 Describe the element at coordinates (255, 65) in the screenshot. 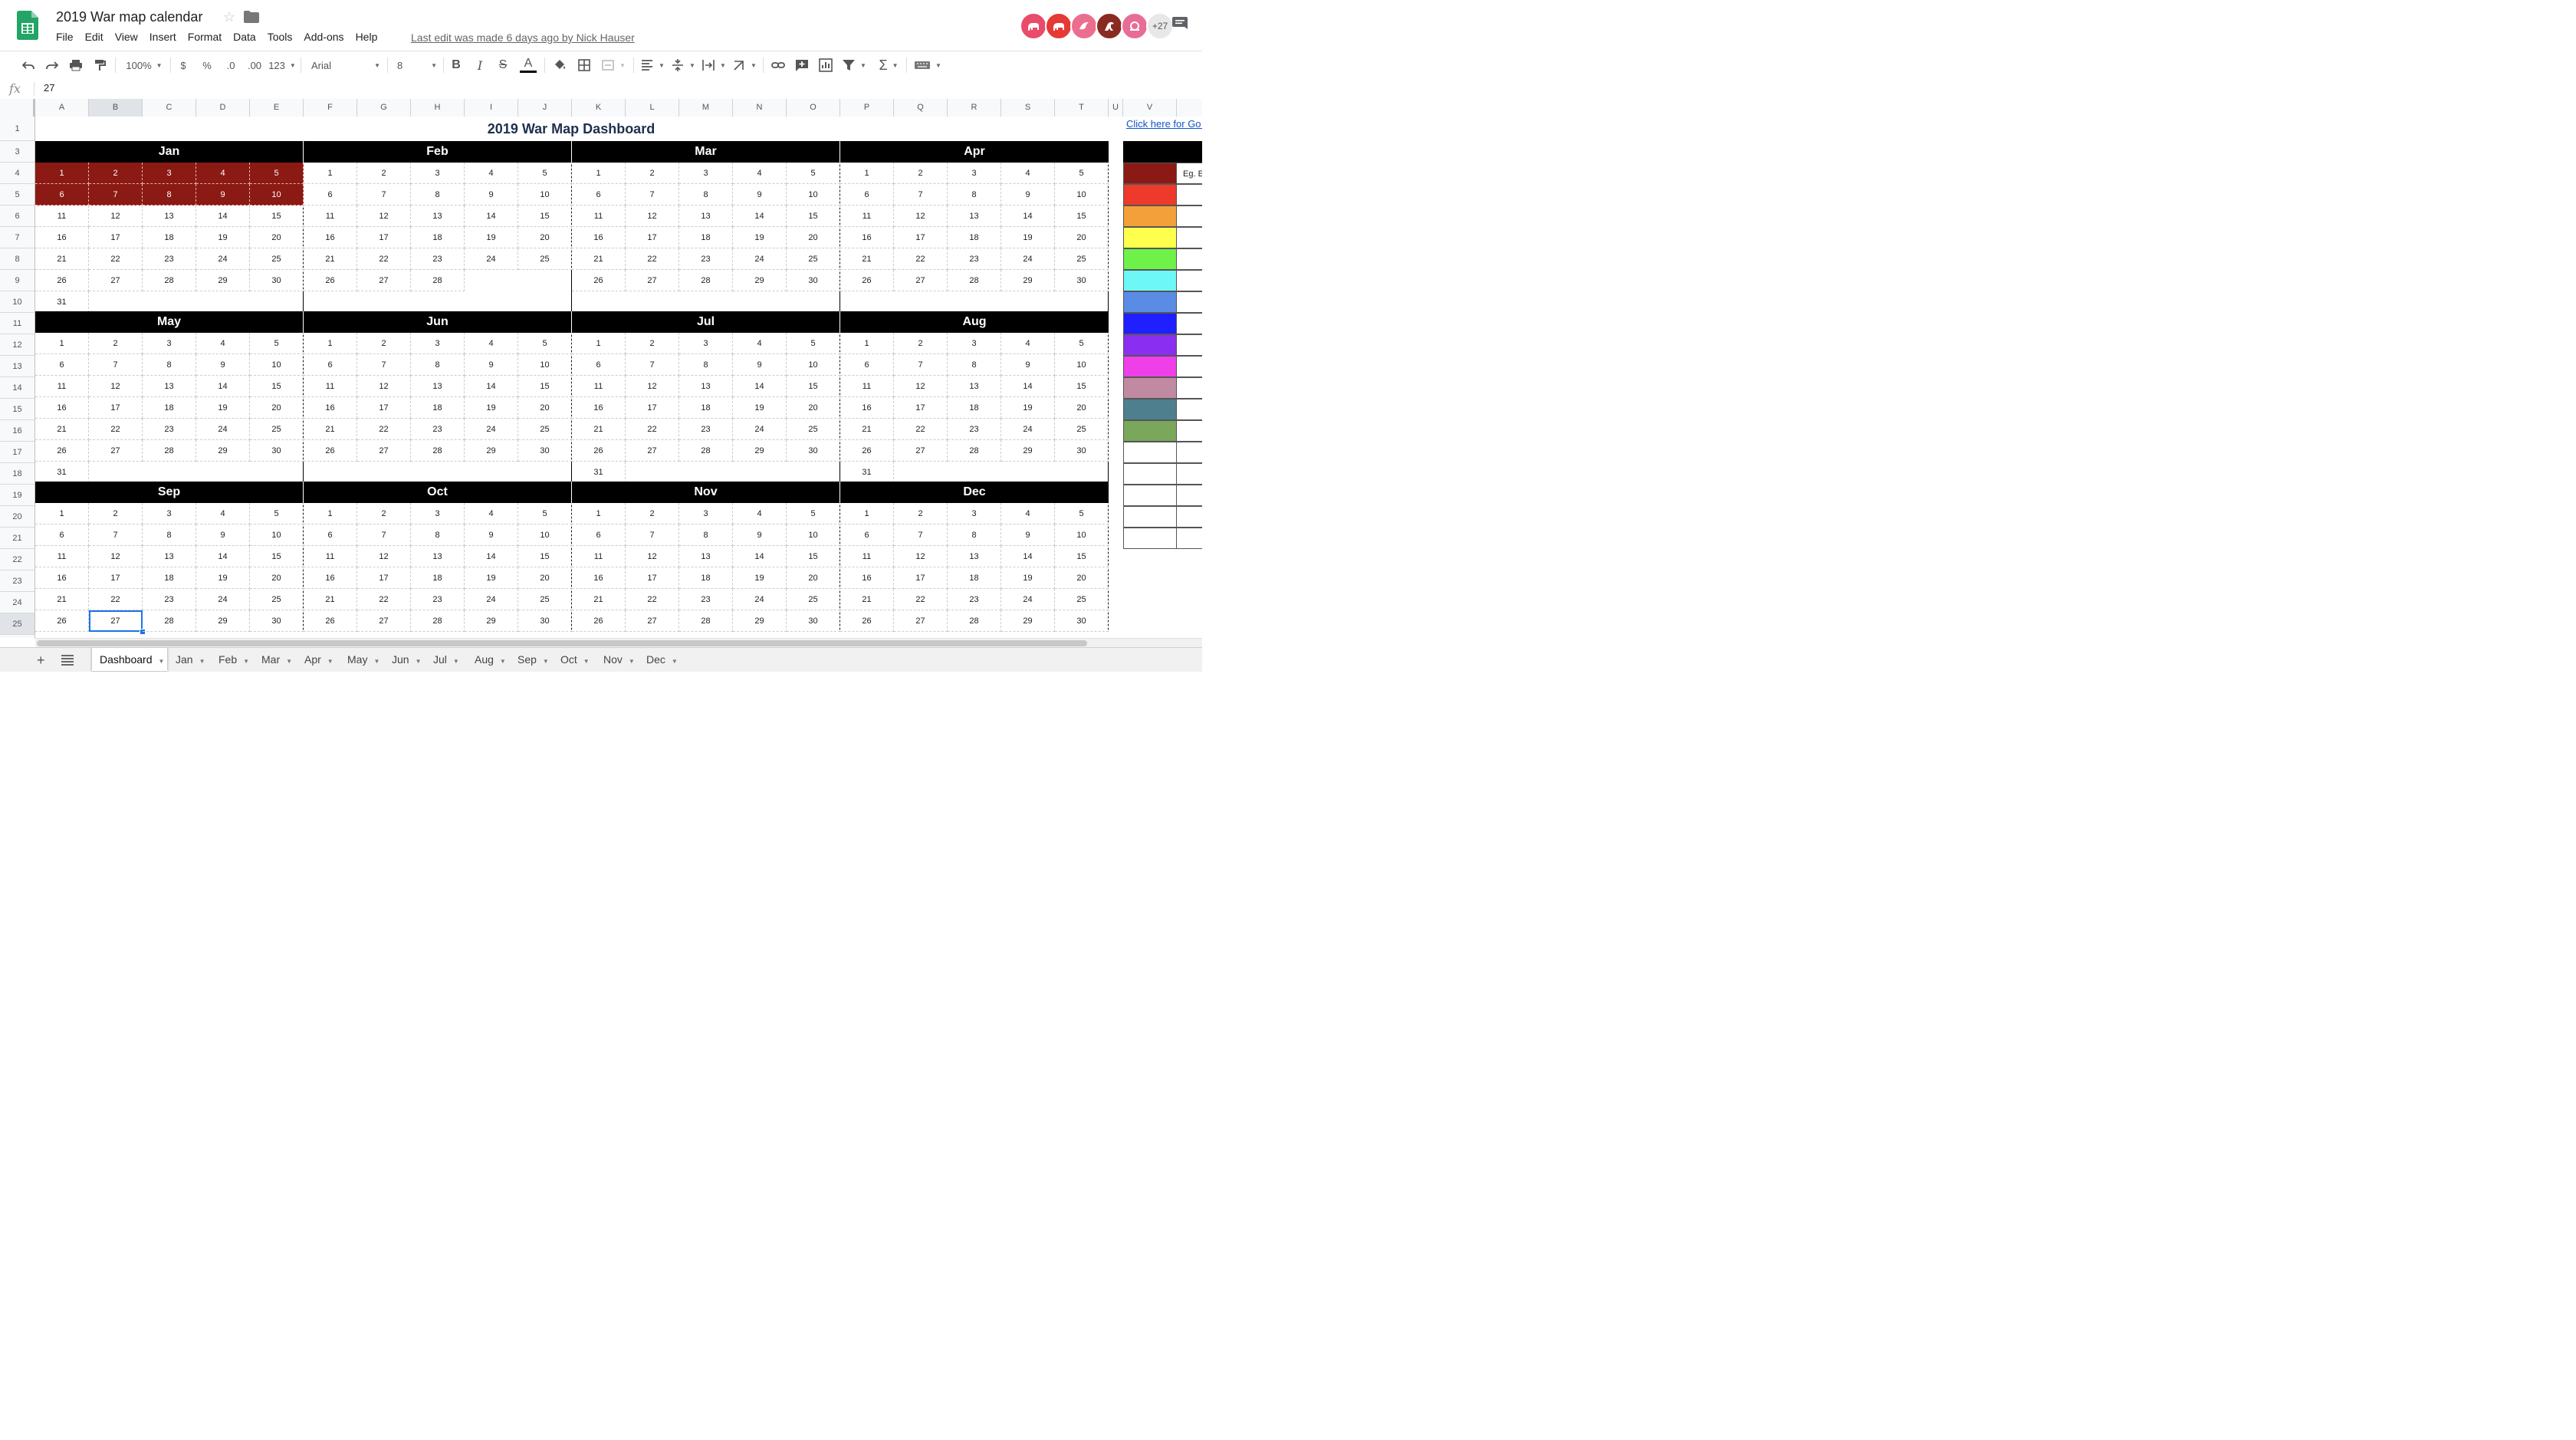

I see `increase-decimal-button: .00` at that location.